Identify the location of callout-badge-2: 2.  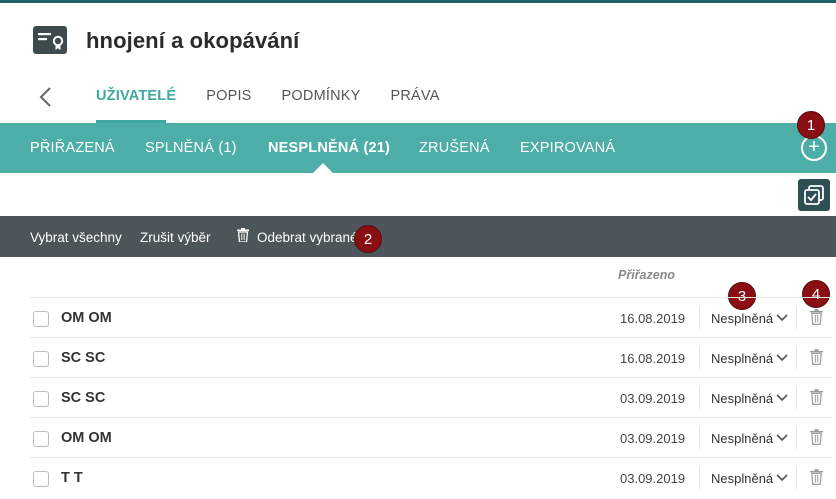
(368, 239).